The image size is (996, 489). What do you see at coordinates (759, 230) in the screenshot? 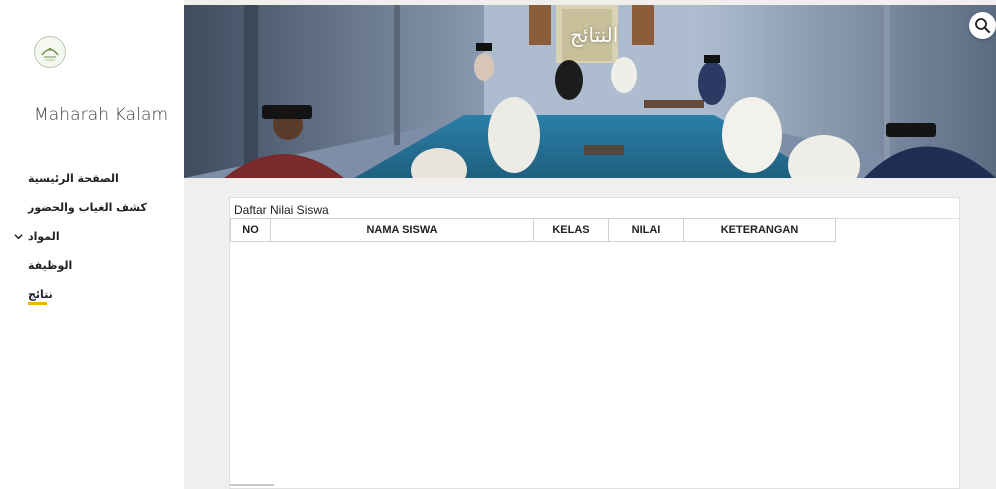
I see `column-header-notes: KETERANGAN` at bounding box center [759, 230].